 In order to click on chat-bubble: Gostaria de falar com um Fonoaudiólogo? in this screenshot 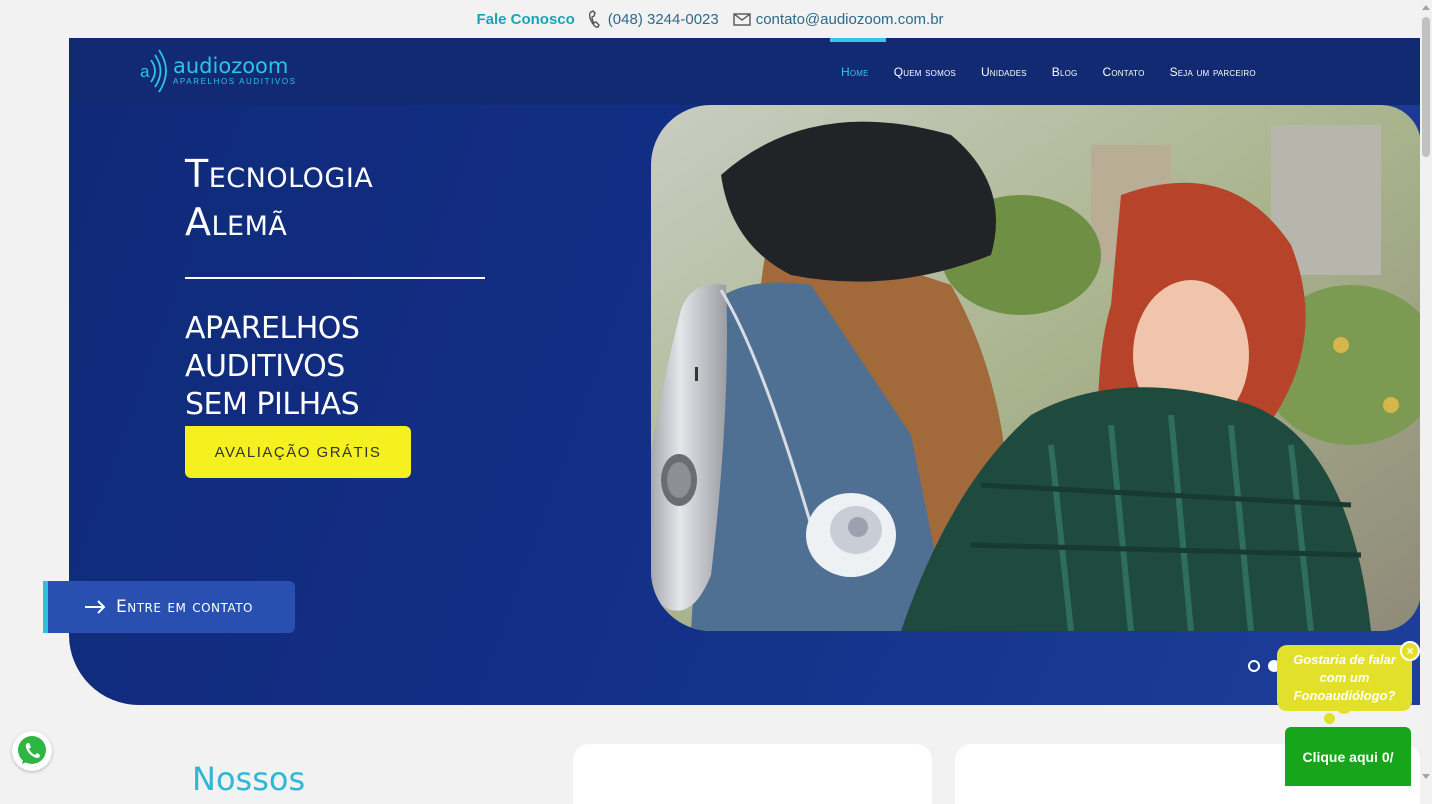, I will do `click(1344, 678)`.